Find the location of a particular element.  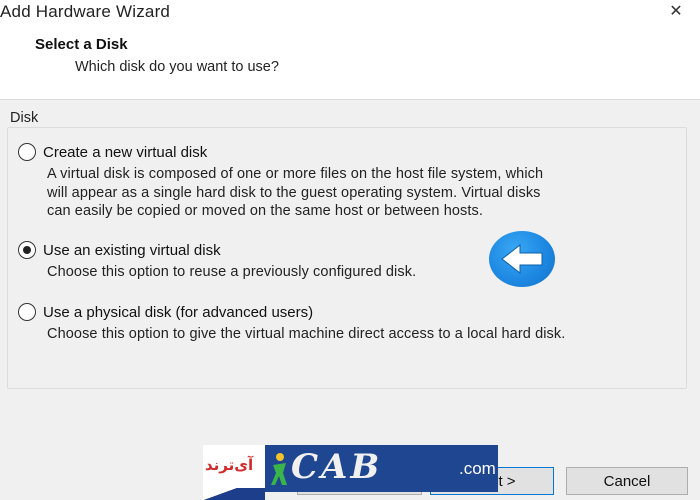

watermark-banner: آی‌ترند CAB .com is located at coordinates (350, 472).